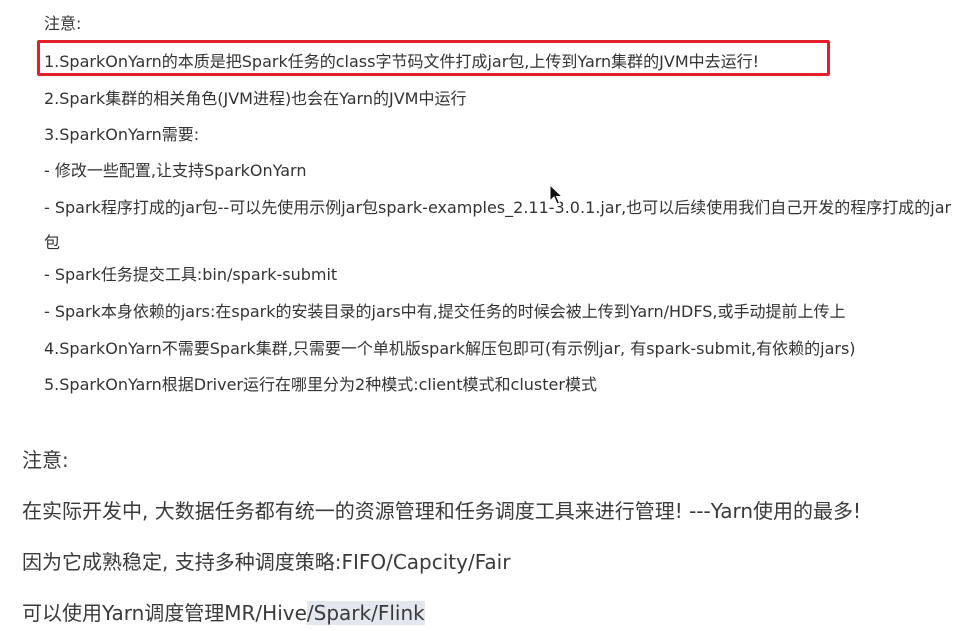  I want to click on note-item-3: 3.SparkOnYarn需要:, so click(122, 134).